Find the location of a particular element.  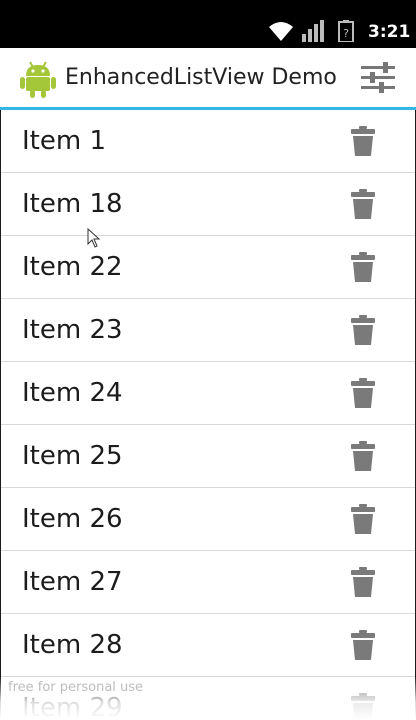

list-item-label: Item 18 is located at coordinates (72, 204).